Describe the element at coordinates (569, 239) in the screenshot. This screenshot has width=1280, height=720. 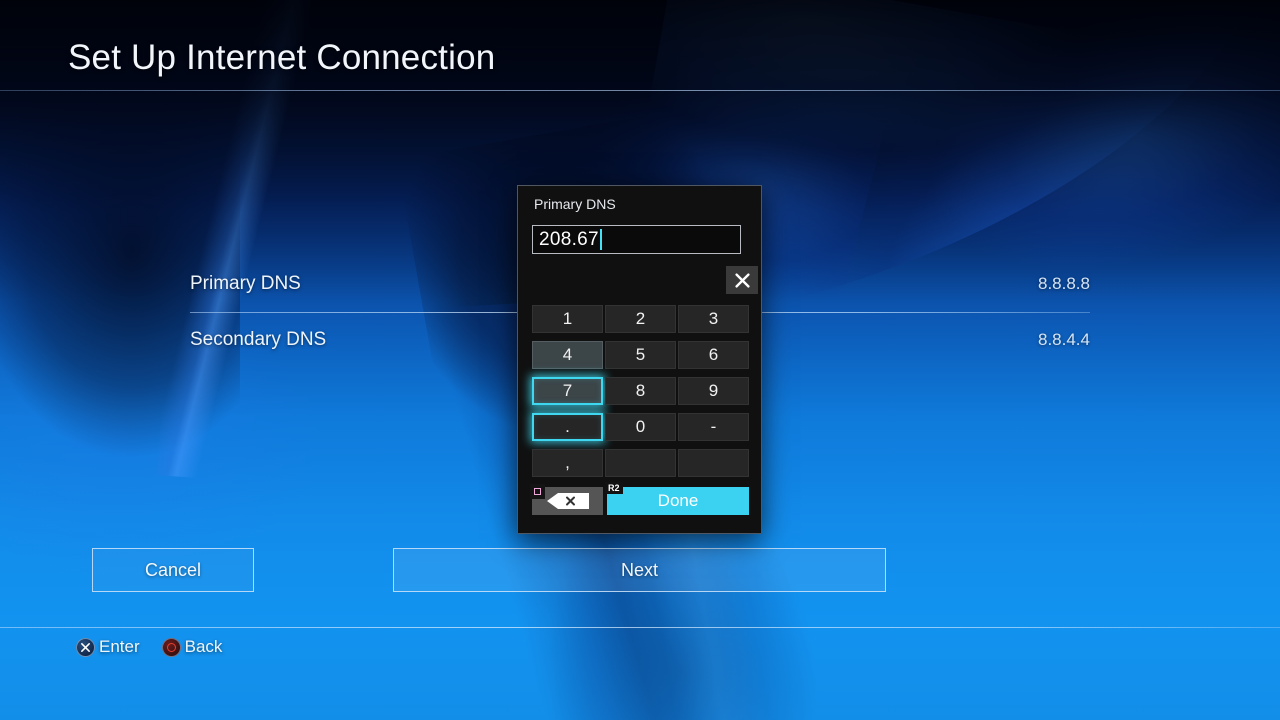
I see `dns-input-value: 208.67` at that location.